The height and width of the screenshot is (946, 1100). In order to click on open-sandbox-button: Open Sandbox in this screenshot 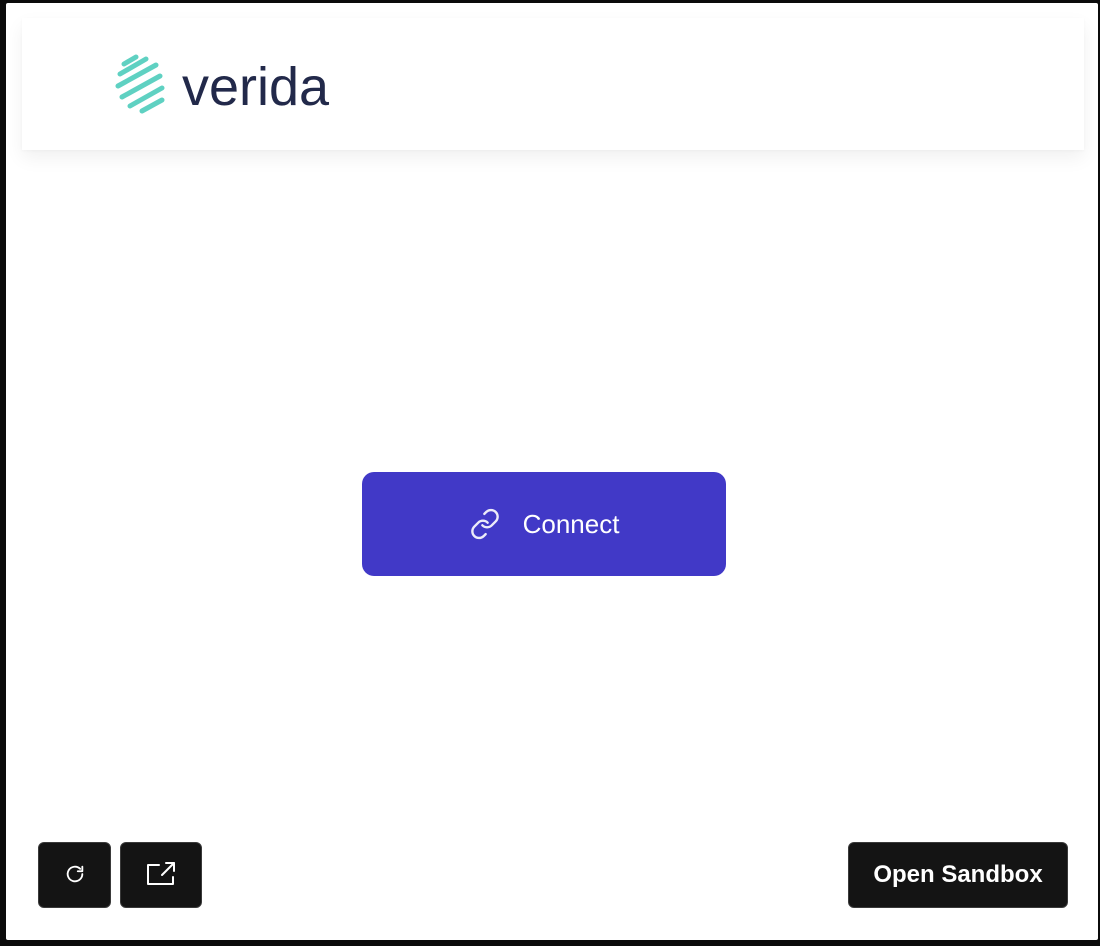, I will do `click(958, 875)`.